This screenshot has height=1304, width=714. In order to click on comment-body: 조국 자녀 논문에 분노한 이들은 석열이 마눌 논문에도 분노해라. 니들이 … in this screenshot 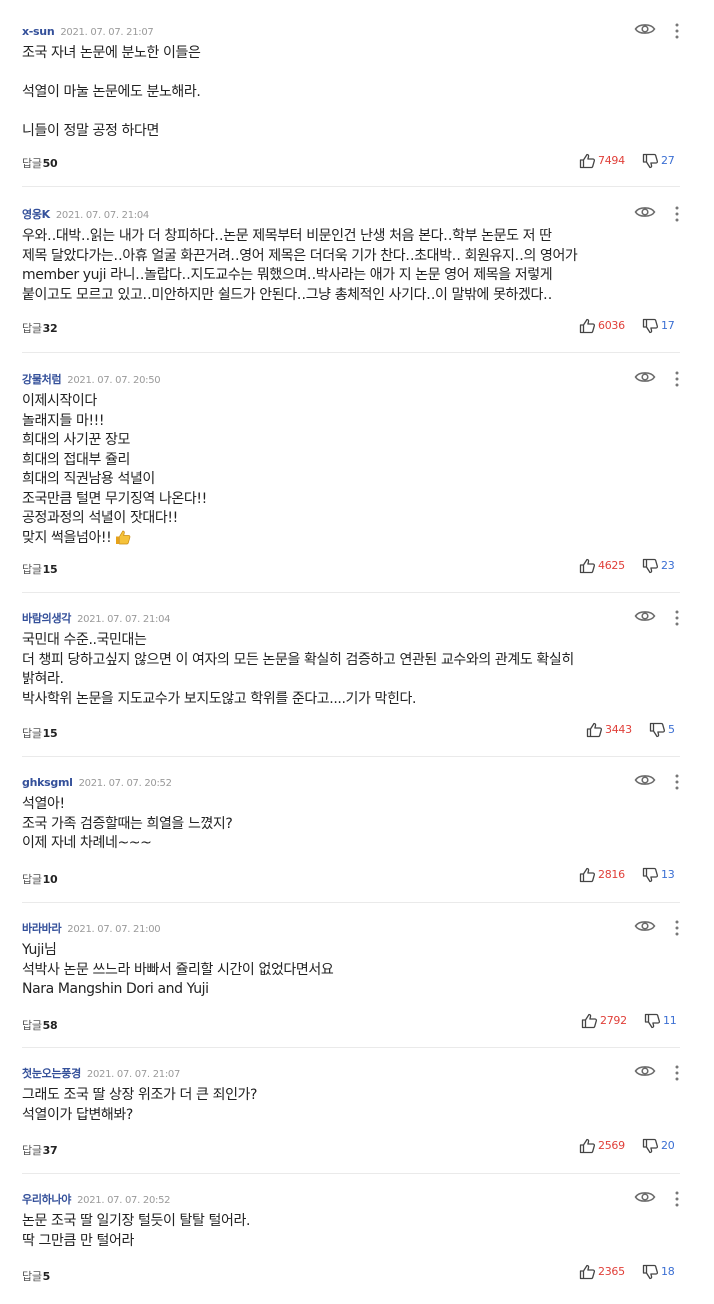, I will do `click(352, 93)`.